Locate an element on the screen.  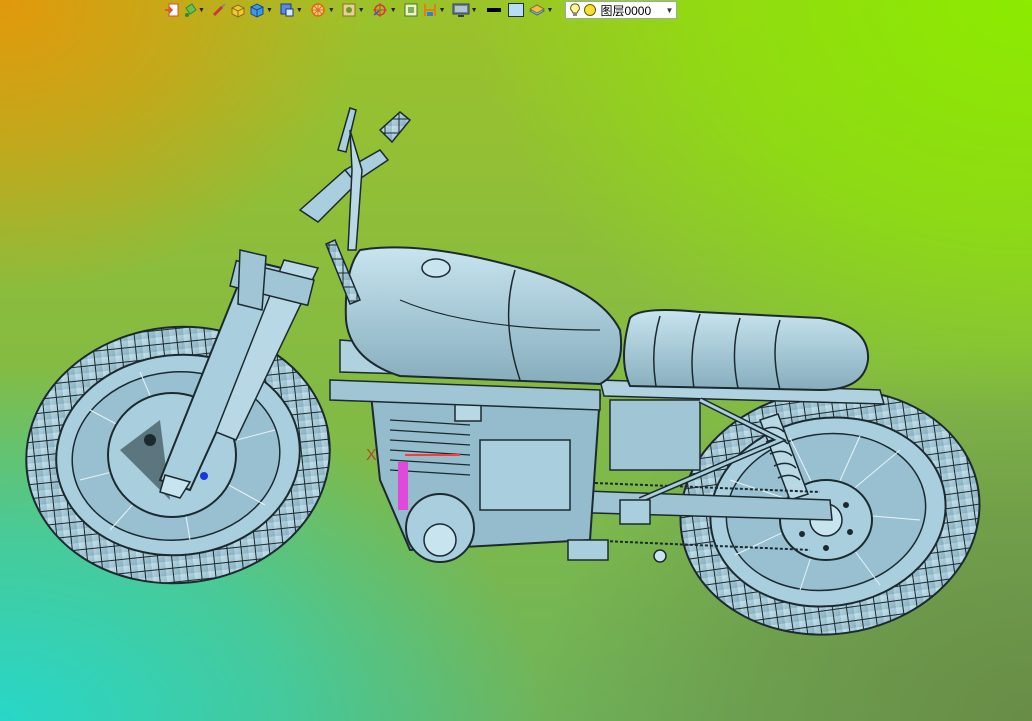
render-button: ▼ is located at coordinates (354, 10).